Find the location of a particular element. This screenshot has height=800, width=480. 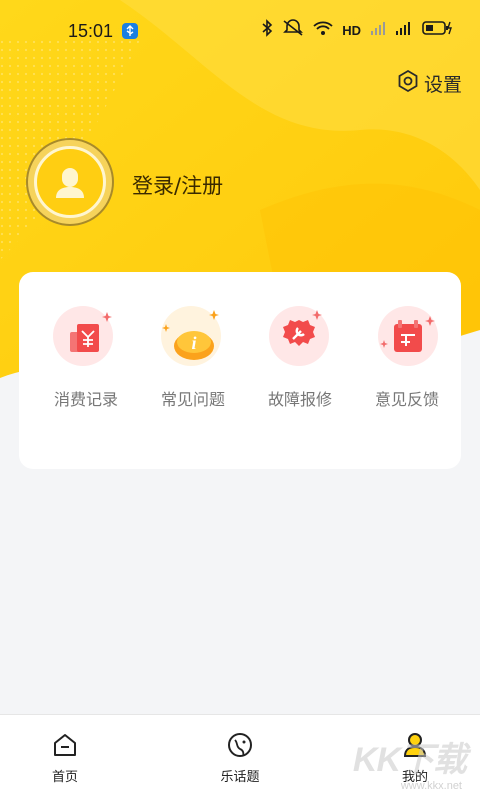

battery-icon is located at coordinates (437, 30).